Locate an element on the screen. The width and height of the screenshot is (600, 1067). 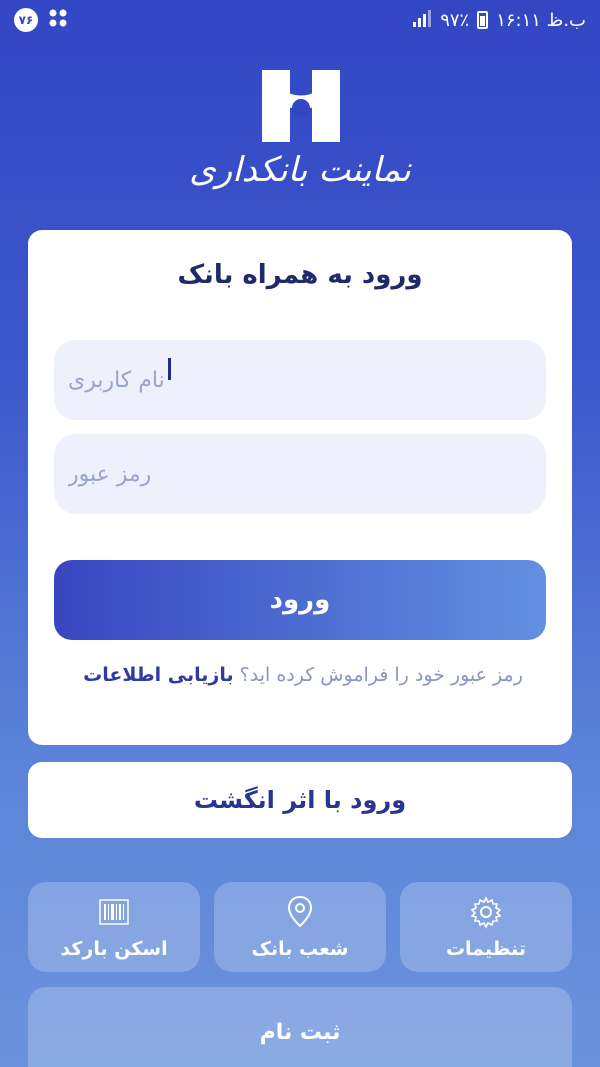
status-bar-left: ۷۶ is located at coordinates (41, 20).